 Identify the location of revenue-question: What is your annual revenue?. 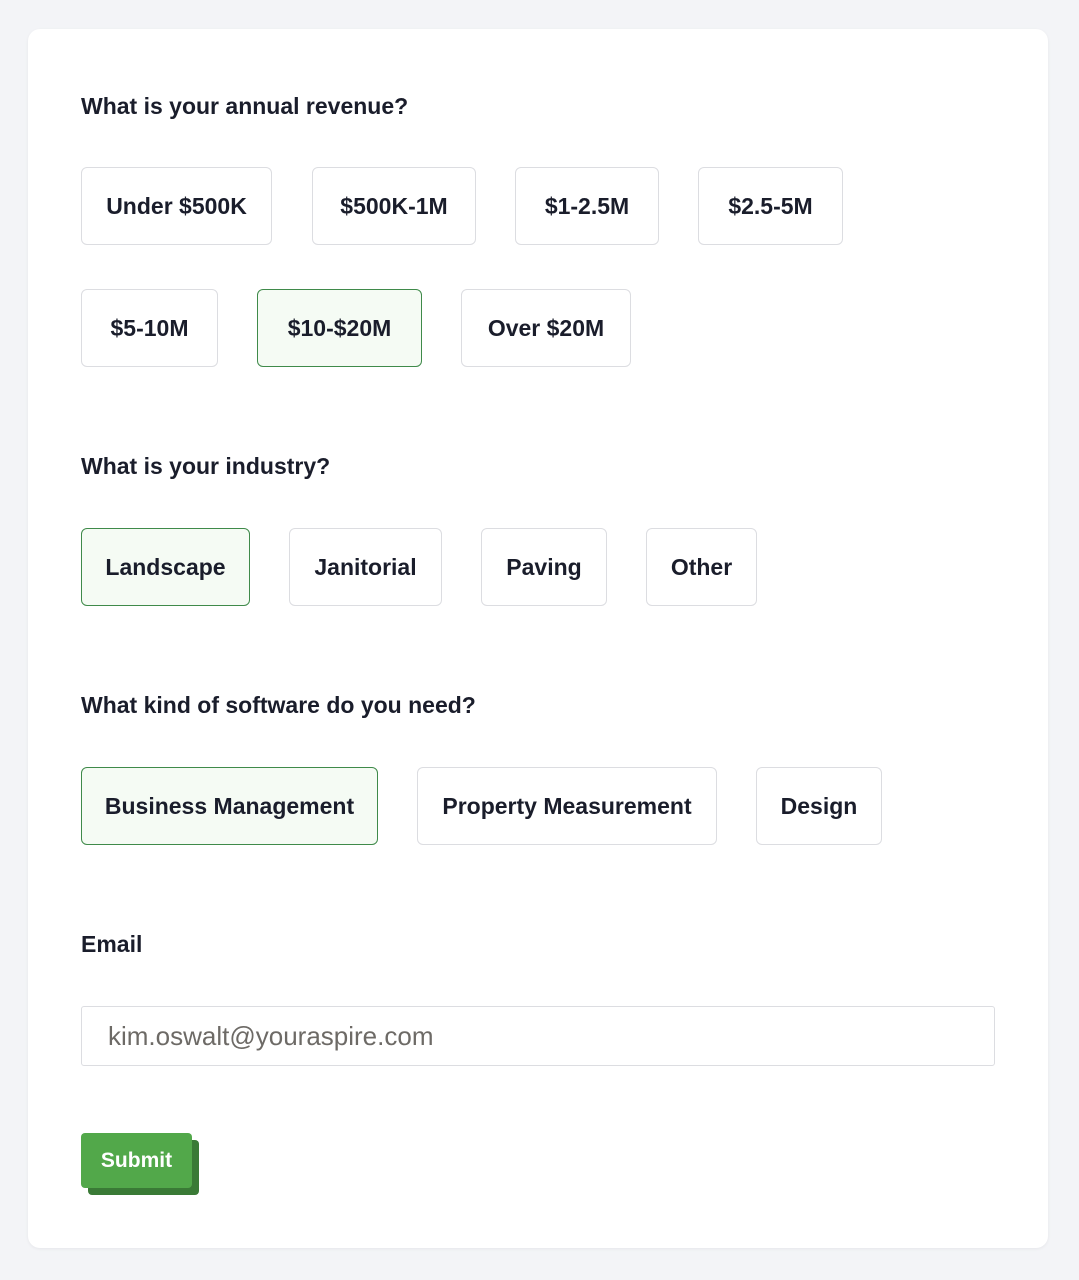
(245, 106).